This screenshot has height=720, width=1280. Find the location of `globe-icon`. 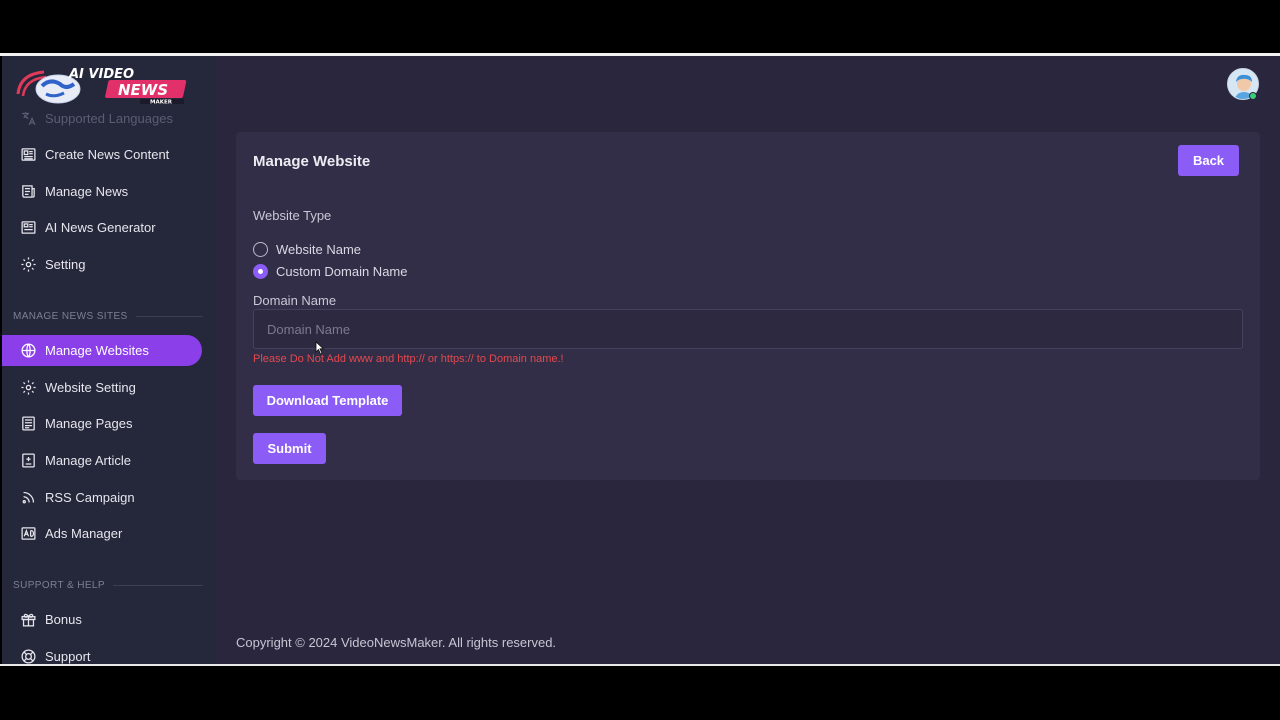

globe-icon is located at coordinates (28, 351).